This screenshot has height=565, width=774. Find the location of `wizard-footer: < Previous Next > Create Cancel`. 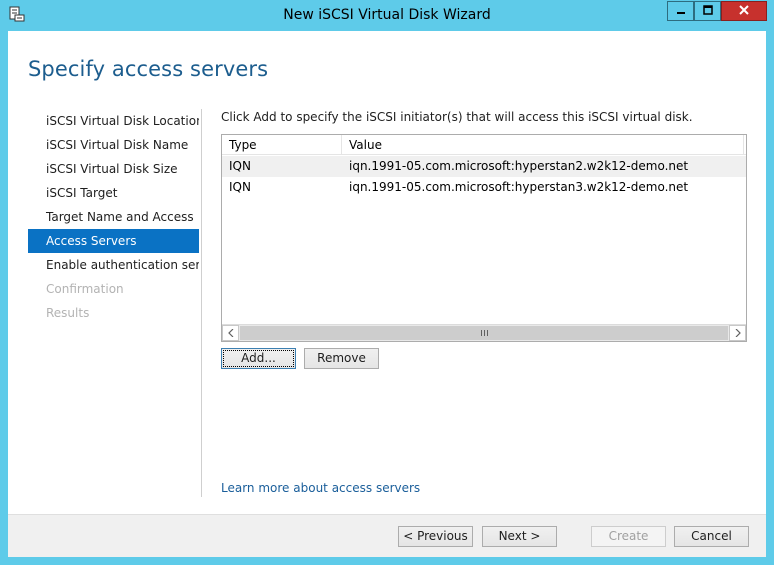

wizard-footer: < Previous Next > Create Cancel is located at coordinates (387, 535).